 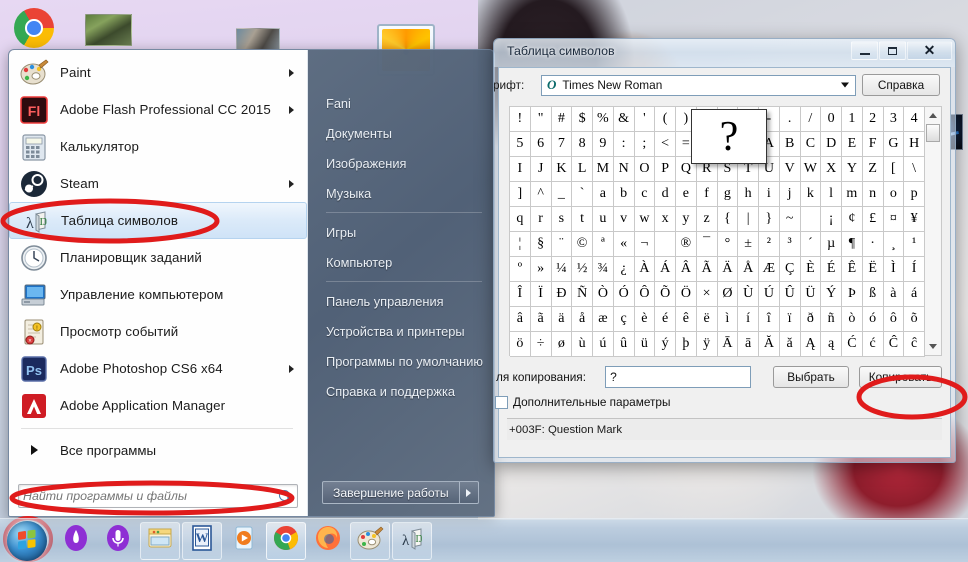 What do you see at coordinates (873, 294) in the screenshot?
I see `character-cell: ß` at bounding box center [873, 294].